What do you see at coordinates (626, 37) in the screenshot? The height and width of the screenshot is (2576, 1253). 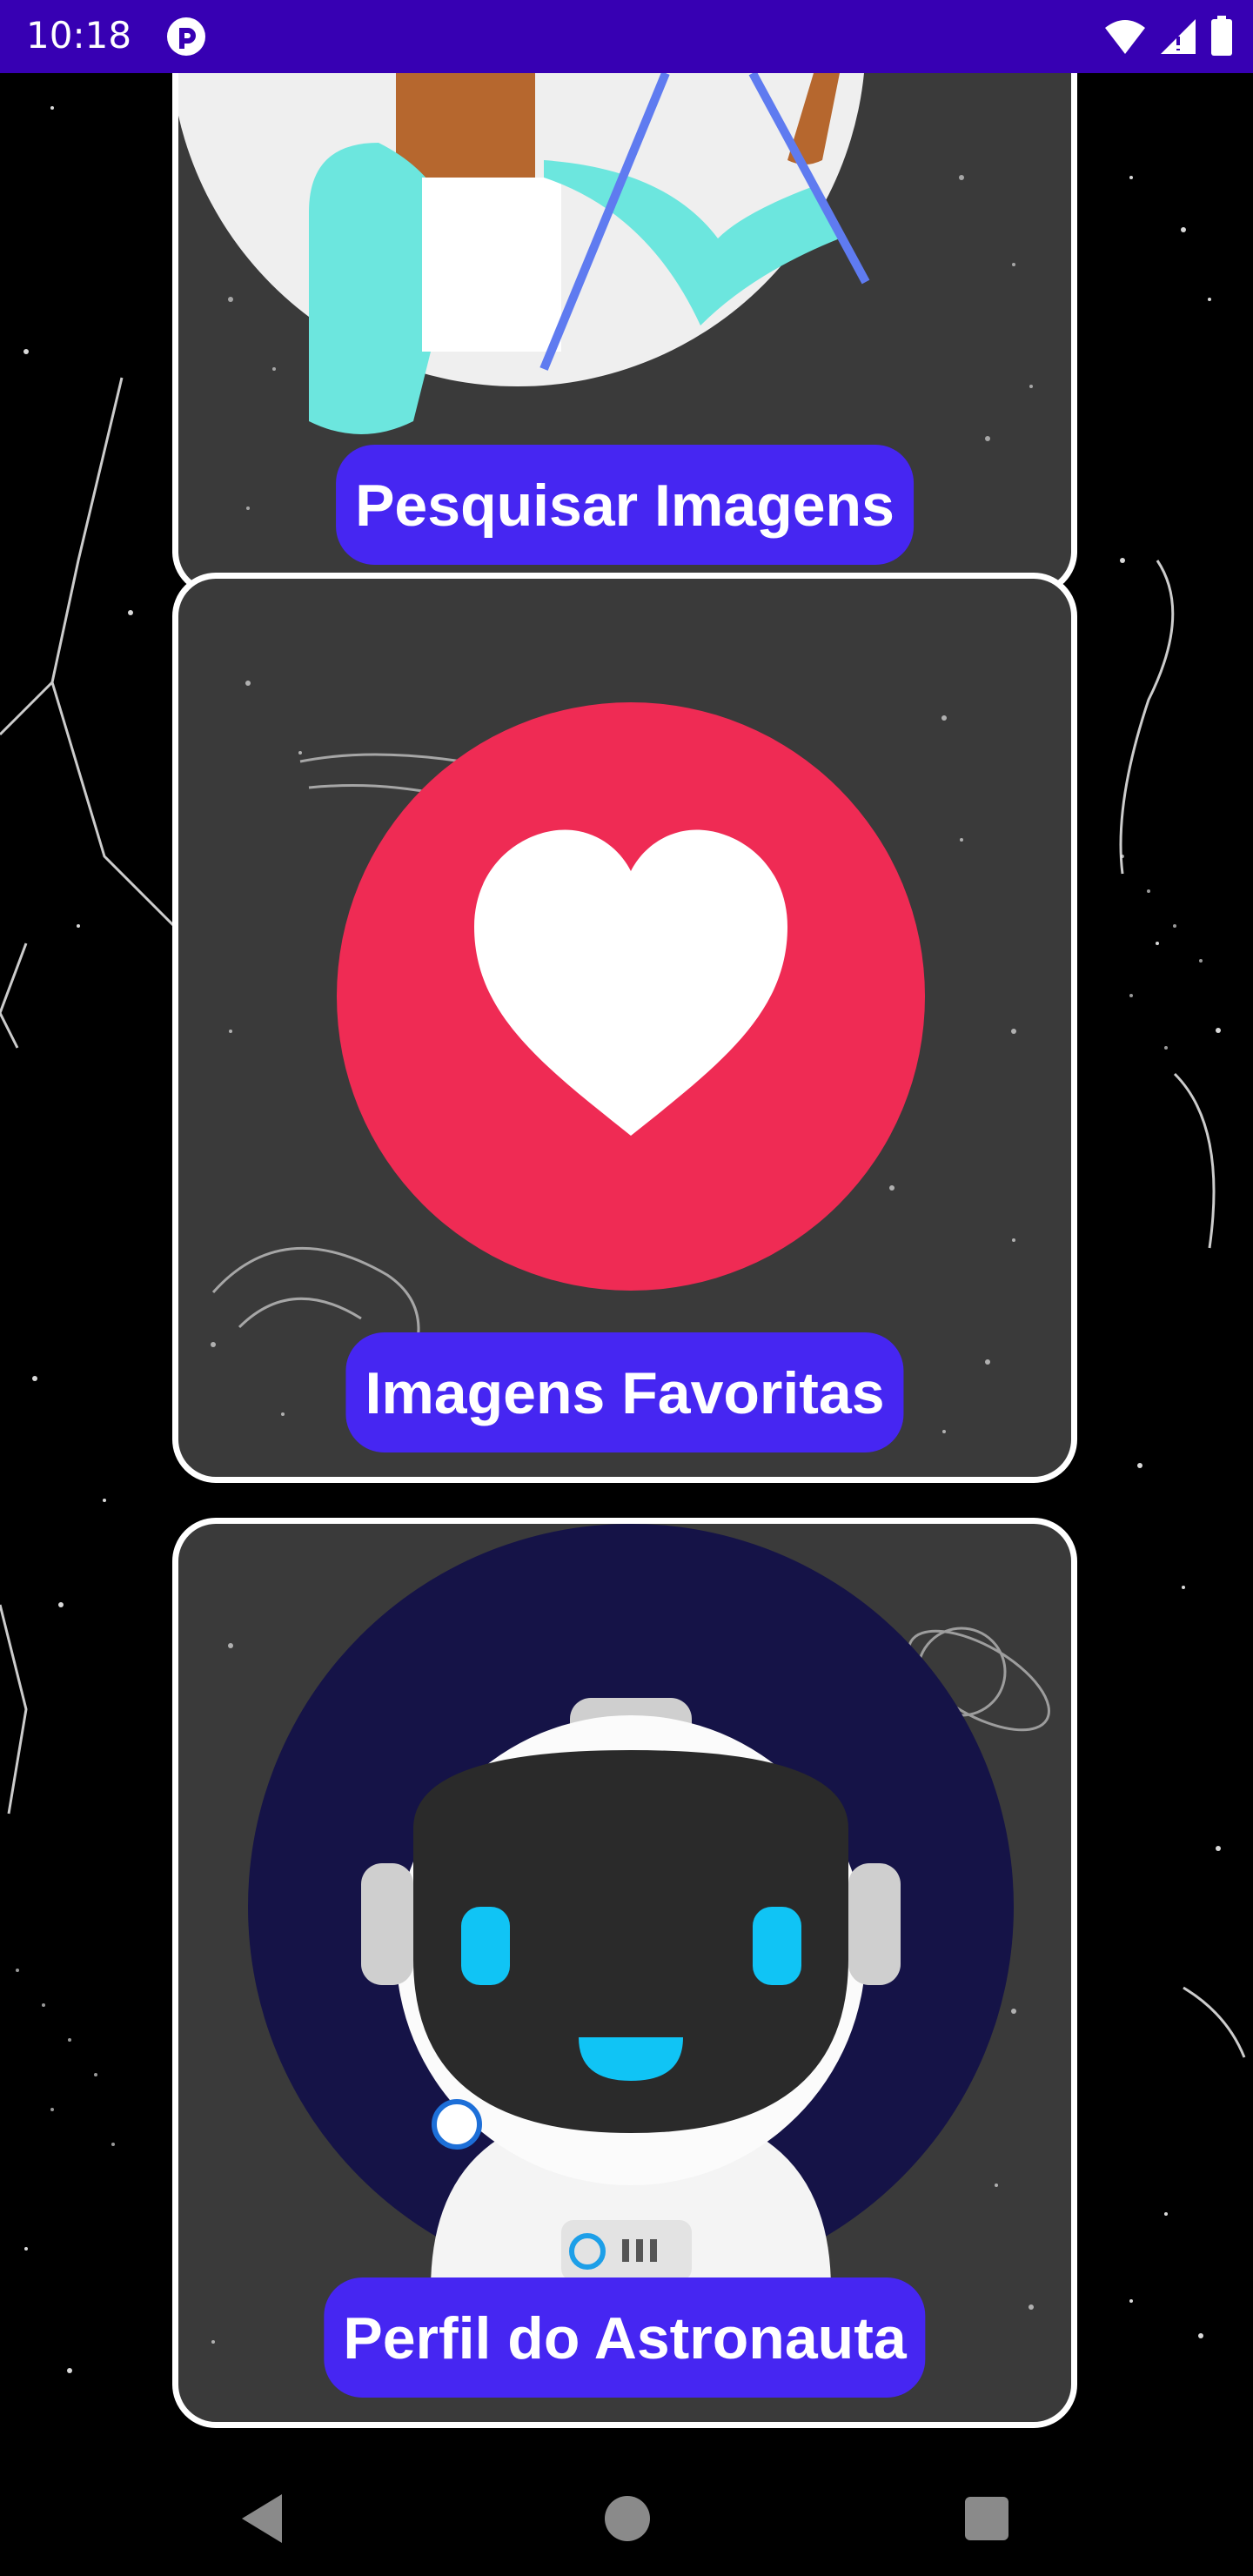 I see `status-bar: 10:18` at bounding box center [626, 37].